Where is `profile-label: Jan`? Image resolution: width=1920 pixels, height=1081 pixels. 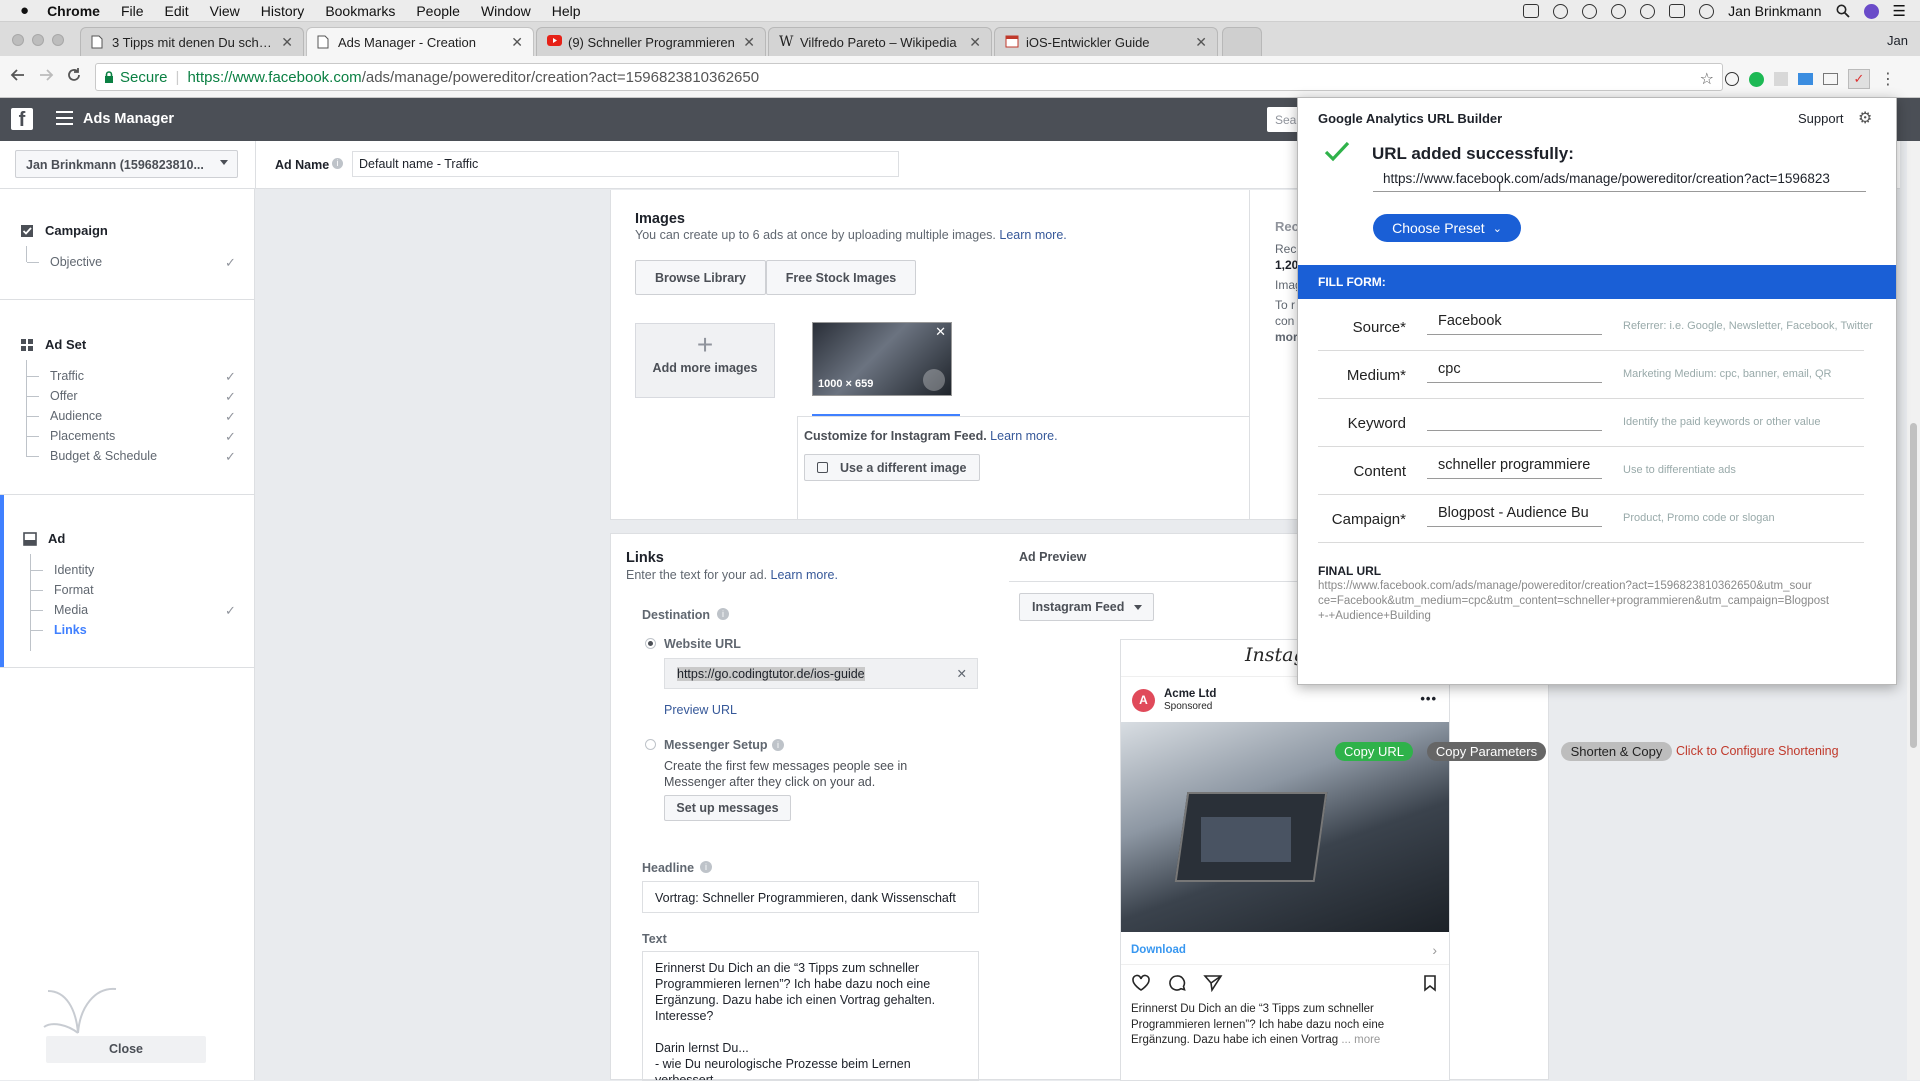
profile-label: Jan is located at coordinates (1897, 40).